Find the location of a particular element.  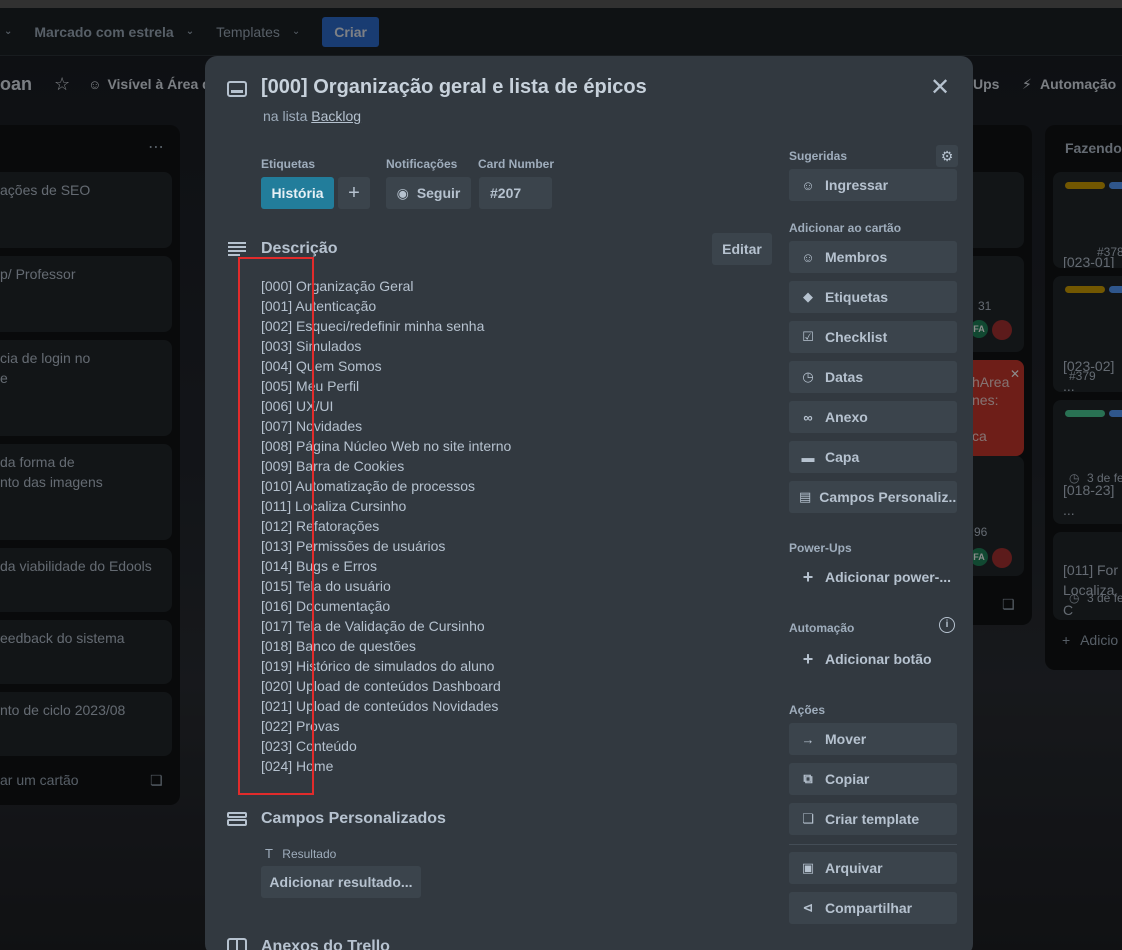

cover-button: ▬ Capa is located at coordinates (873, 457).